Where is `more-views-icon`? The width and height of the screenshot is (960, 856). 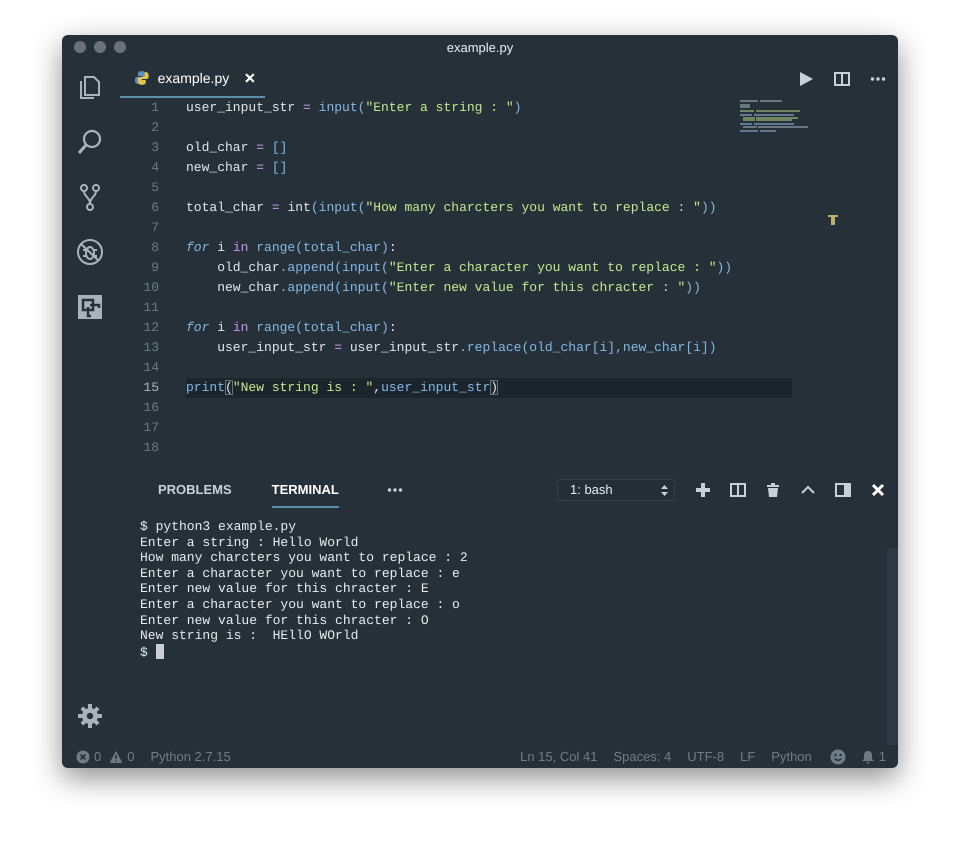 more-views-icon is located at coordinates (394, 490).